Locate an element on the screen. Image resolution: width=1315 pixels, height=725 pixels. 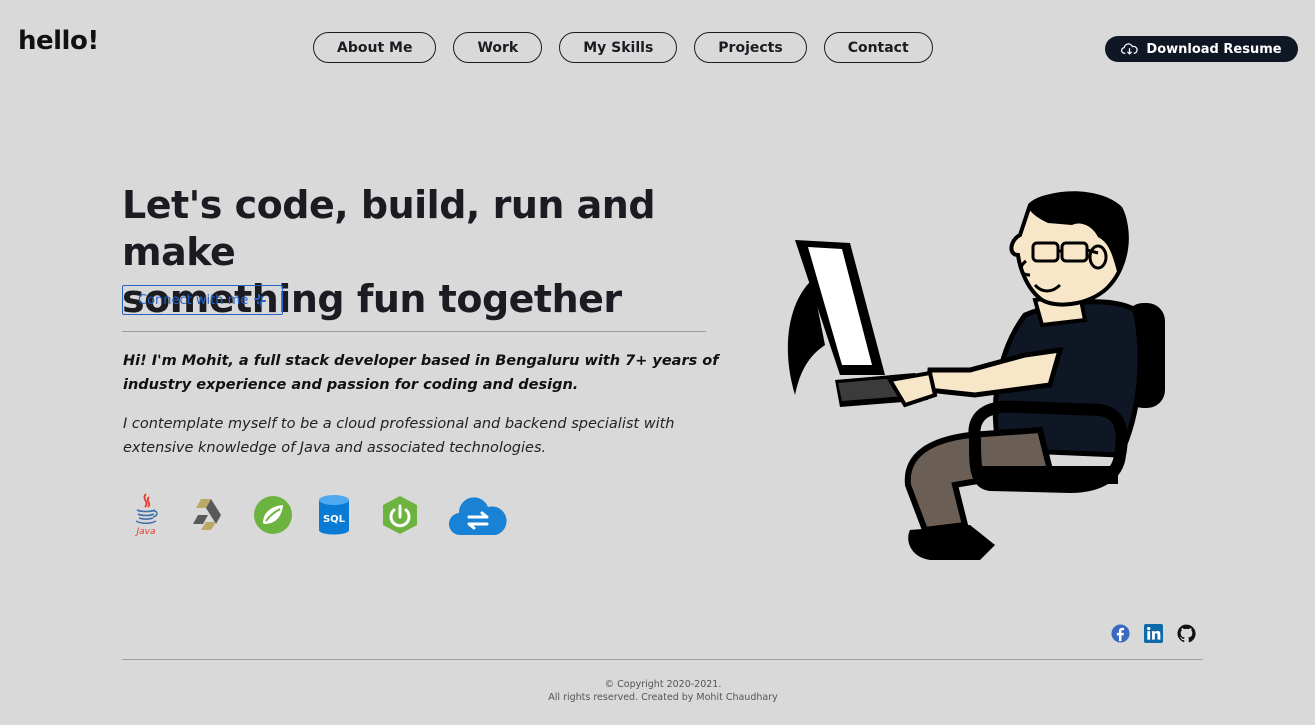
nav-work: Work is located at coordinates (498, 47).